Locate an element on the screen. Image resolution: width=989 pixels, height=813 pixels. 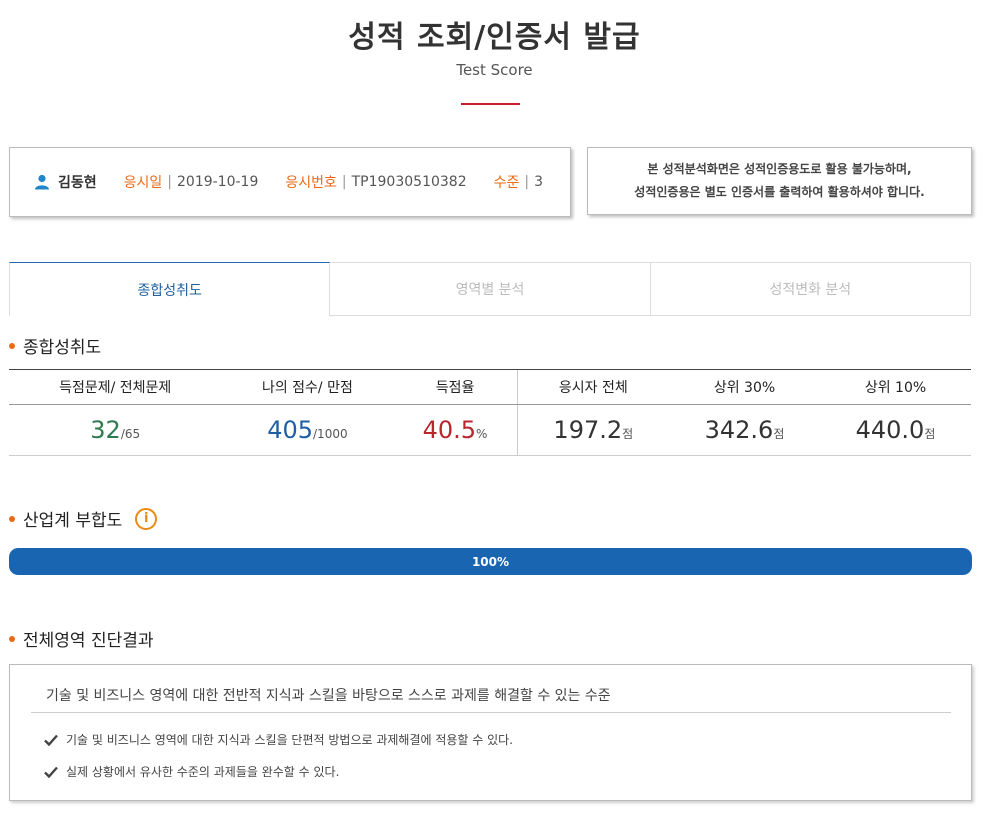
top10-cell: 440.0점 is located at coordinates (895, 430).